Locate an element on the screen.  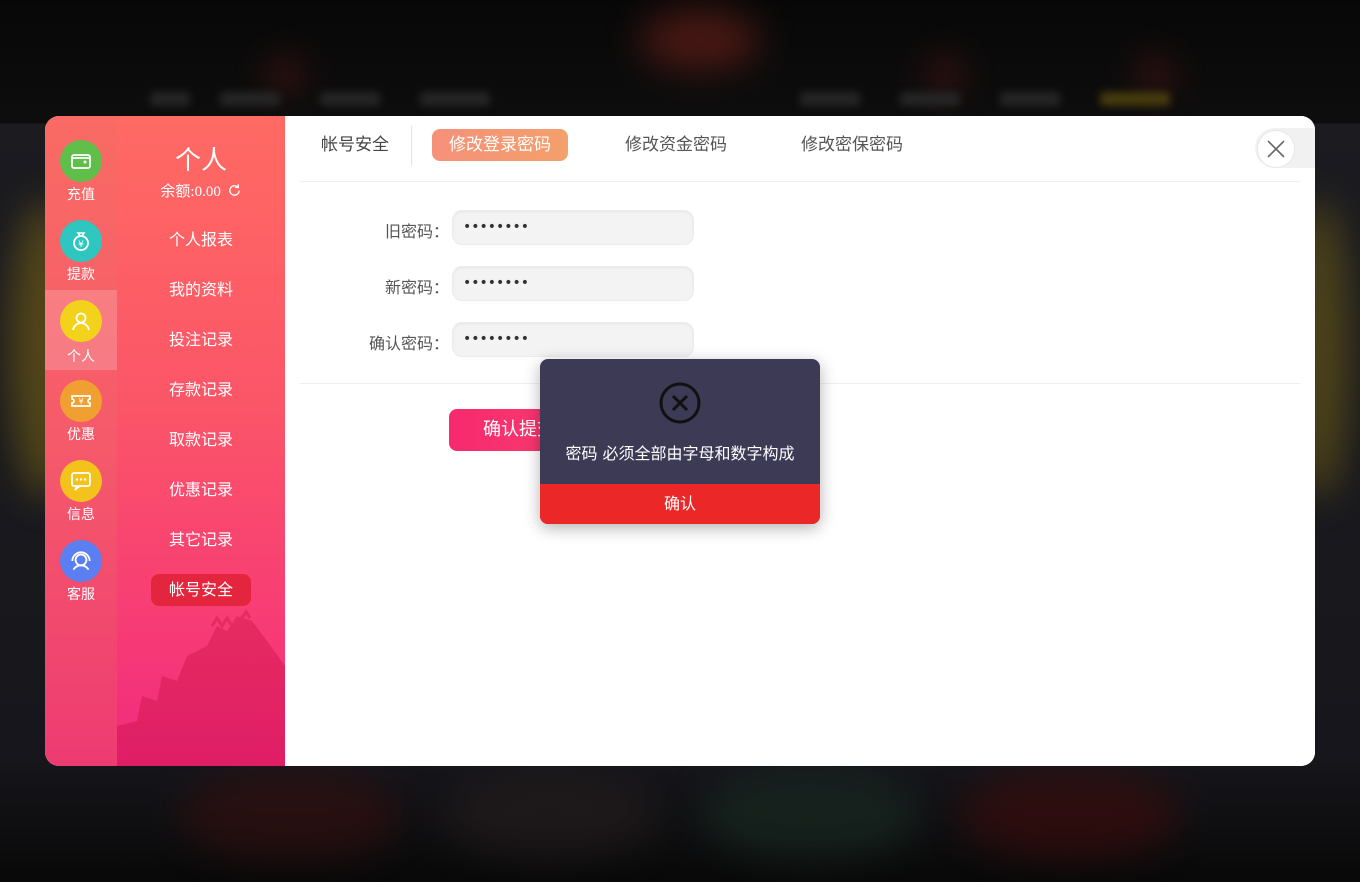
menu-item-personal-report: 个人报表 is located at coordinates (201, 240).